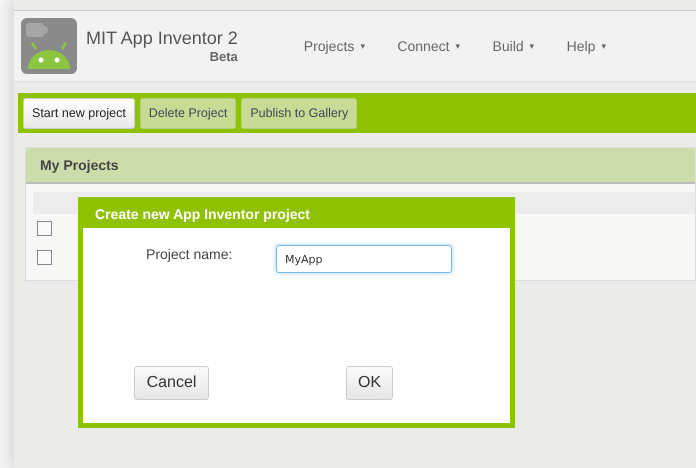 The image size is (696, 468). What do you see at coordinates (364, 259) in the screenshot?
I see `input-field: MyApp` at bounding box center [364, 259].